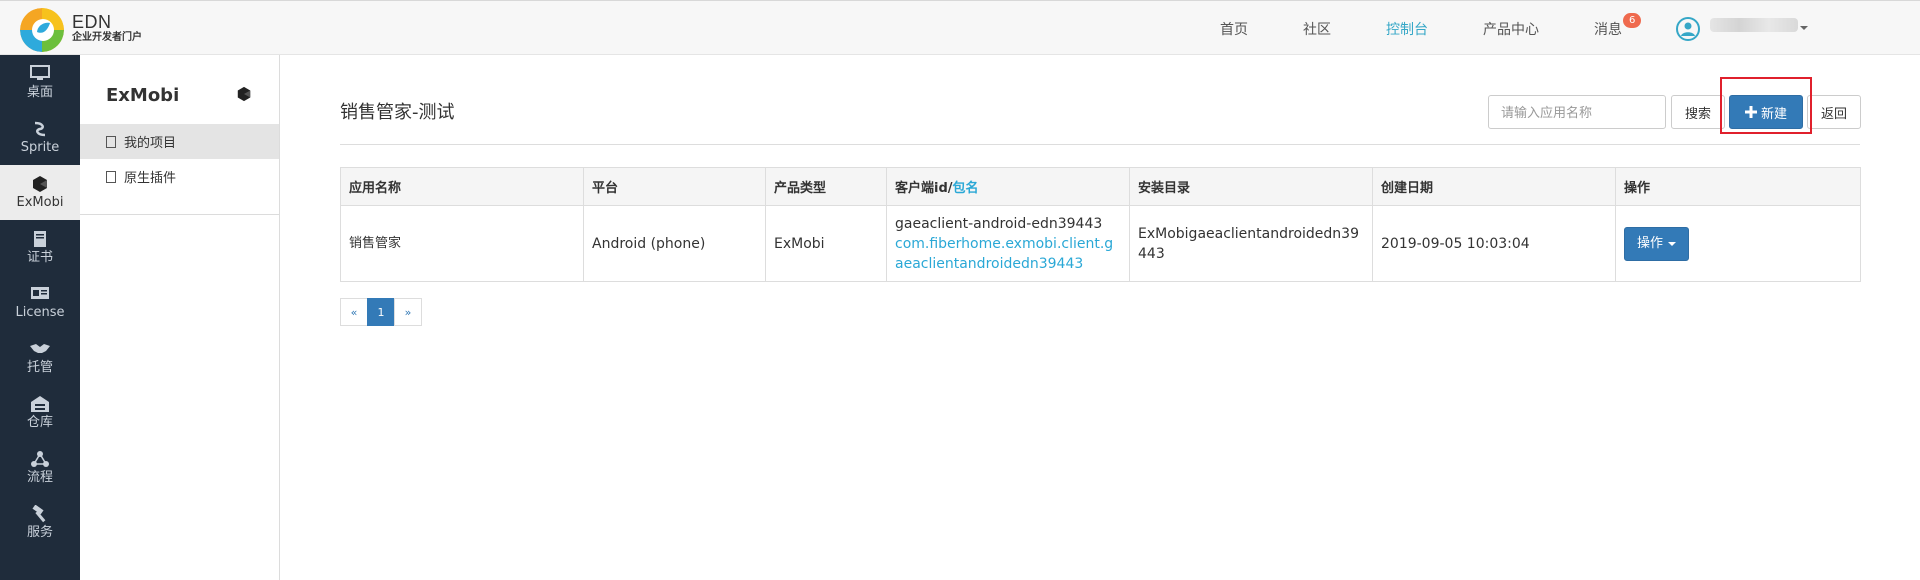  Describe the element at coordinates (180, 214) in the screenshot. I see `sidebar-divider` at that location.